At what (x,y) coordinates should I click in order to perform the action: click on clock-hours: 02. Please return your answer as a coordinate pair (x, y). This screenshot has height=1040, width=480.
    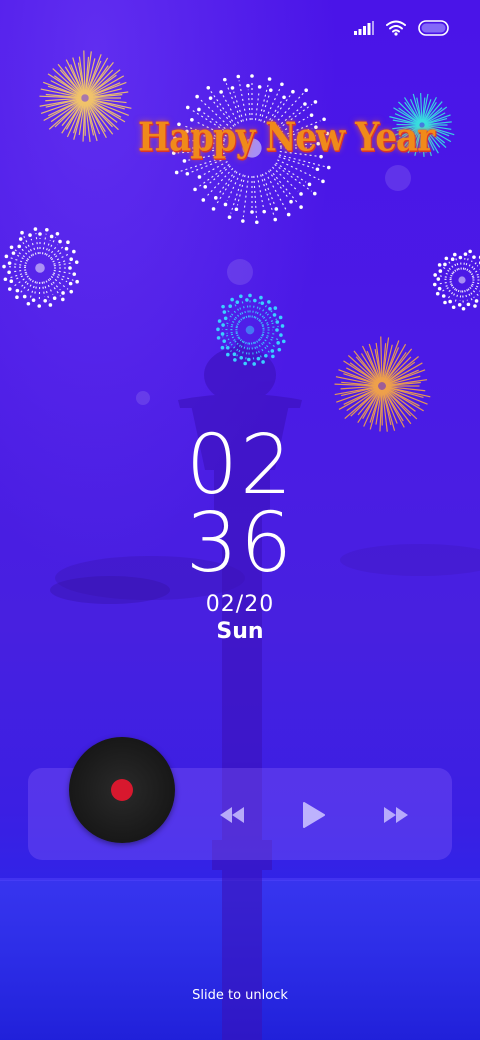
    Looking at the image, I should click on (240, 465).